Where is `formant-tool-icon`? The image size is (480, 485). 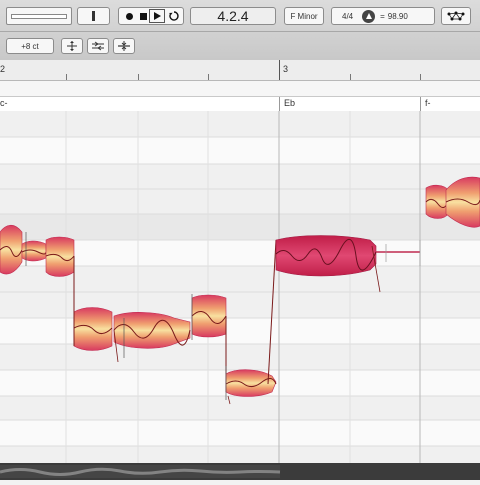
formant-tool-icon is located at coordinates (98, 46).